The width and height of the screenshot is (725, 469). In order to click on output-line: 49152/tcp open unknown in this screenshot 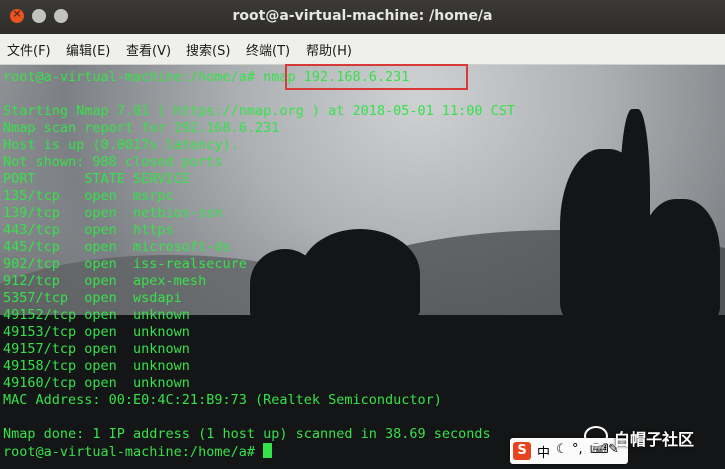, I will do `click(96, 315)`.